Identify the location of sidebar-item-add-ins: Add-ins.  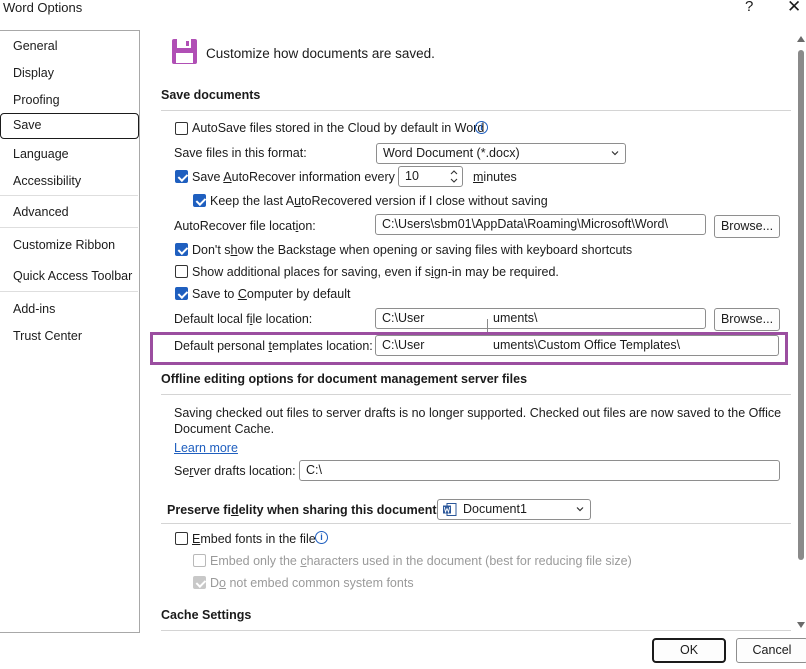
(34, 309).